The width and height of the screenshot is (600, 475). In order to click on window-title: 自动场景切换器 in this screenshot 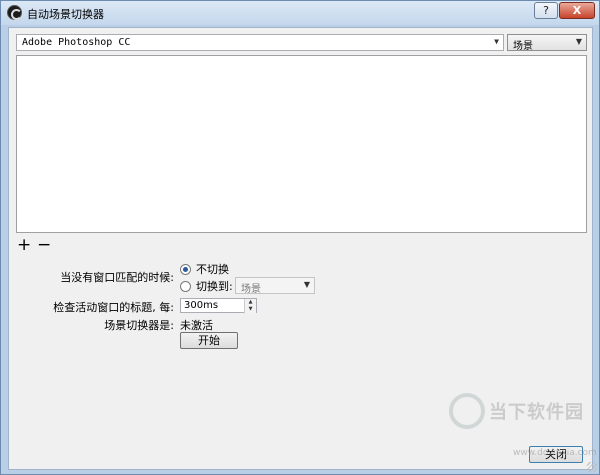, I will do `click(65, 14)`.